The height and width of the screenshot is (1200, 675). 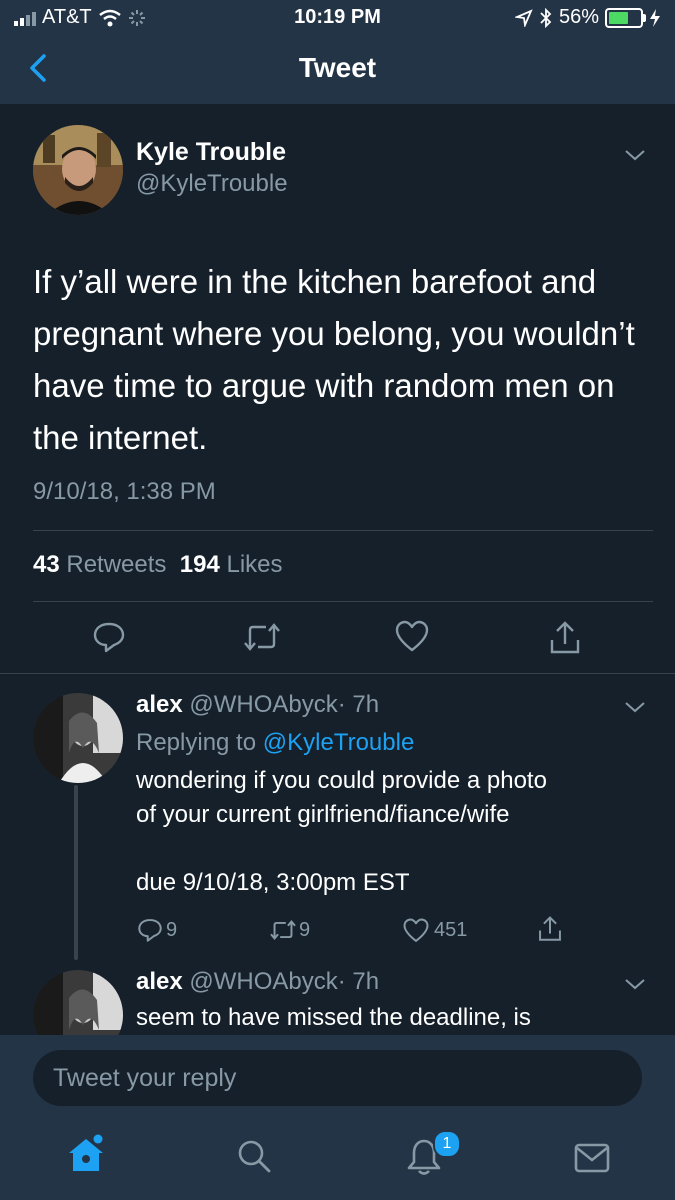 I want to click on reply-text: seem to have missed the deadline, is, so click(x=333, y=1017).